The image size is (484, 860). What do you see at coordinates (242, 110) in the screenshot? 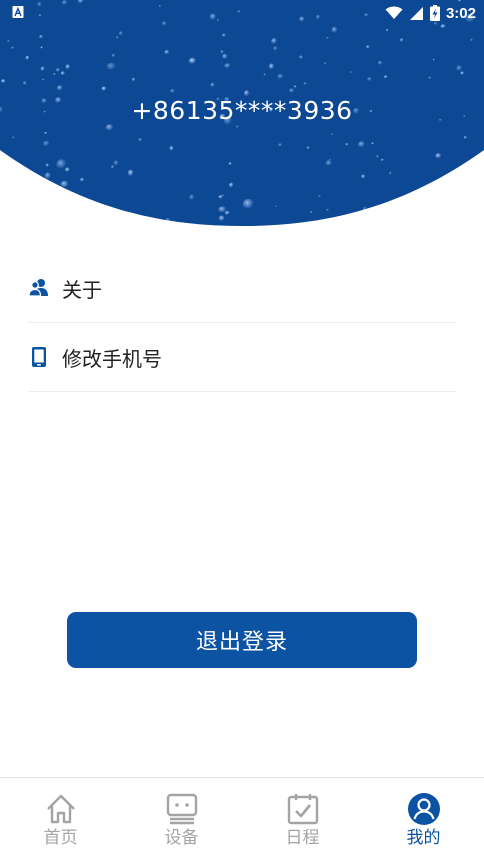
I see `phone-number: +86135****3936` at bounding box center [242, 110].